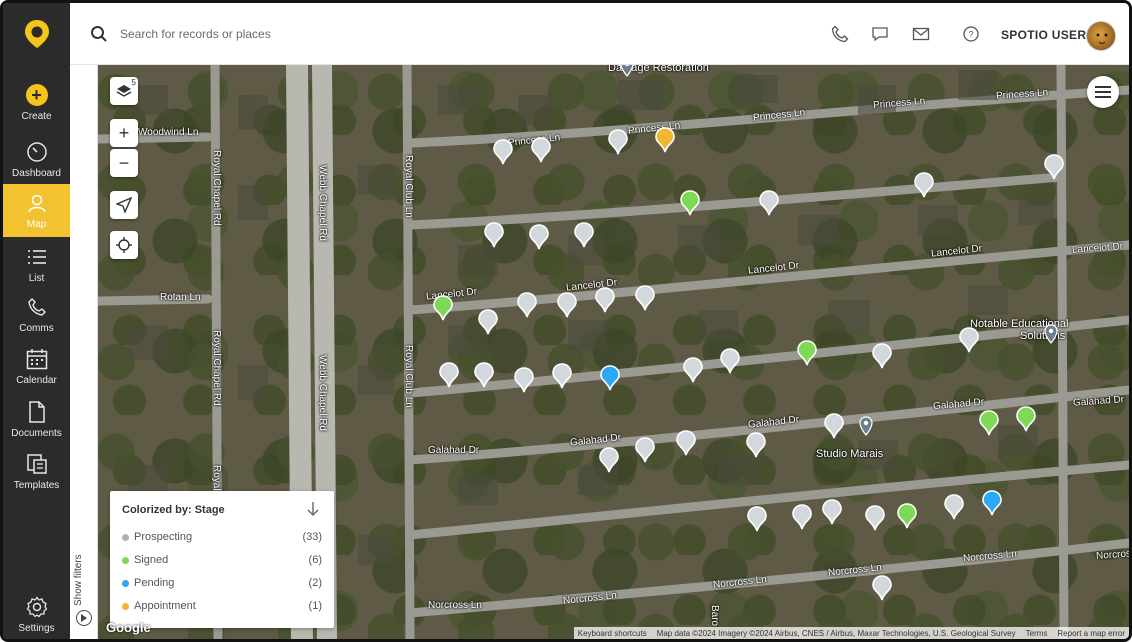 The height and width of the screenshot is (642, 1132). What do you see at coordinates (124, 245) in the screenshot?
I see `my-location-button` at bounding box center [124, 245].